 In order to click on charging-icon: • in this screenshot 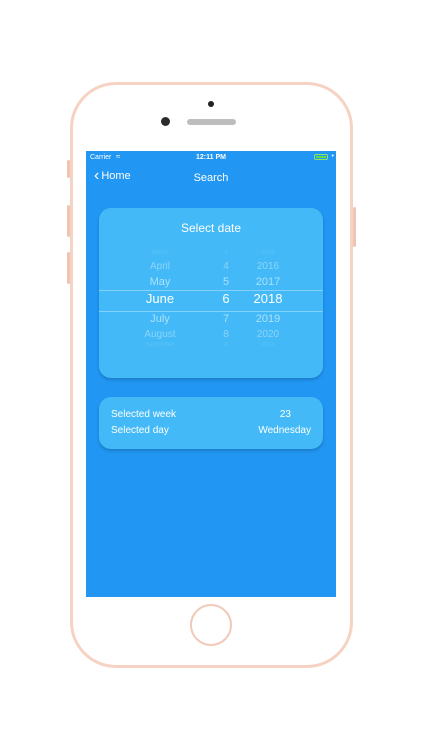, I will do `click(332, 156)`.